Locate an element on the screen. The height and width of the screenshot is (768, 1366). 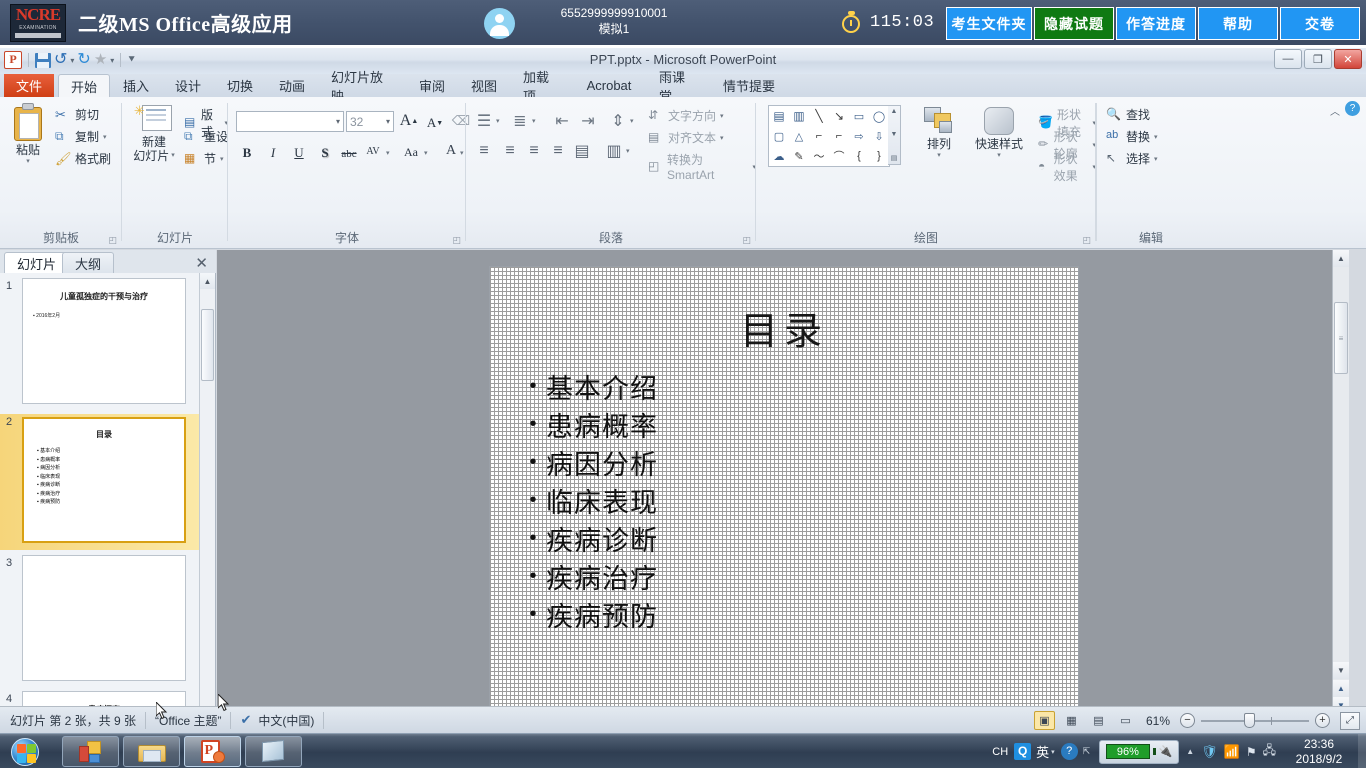
tab-slideshow: 幻灯片放映 is located at coordinates (362, 87).